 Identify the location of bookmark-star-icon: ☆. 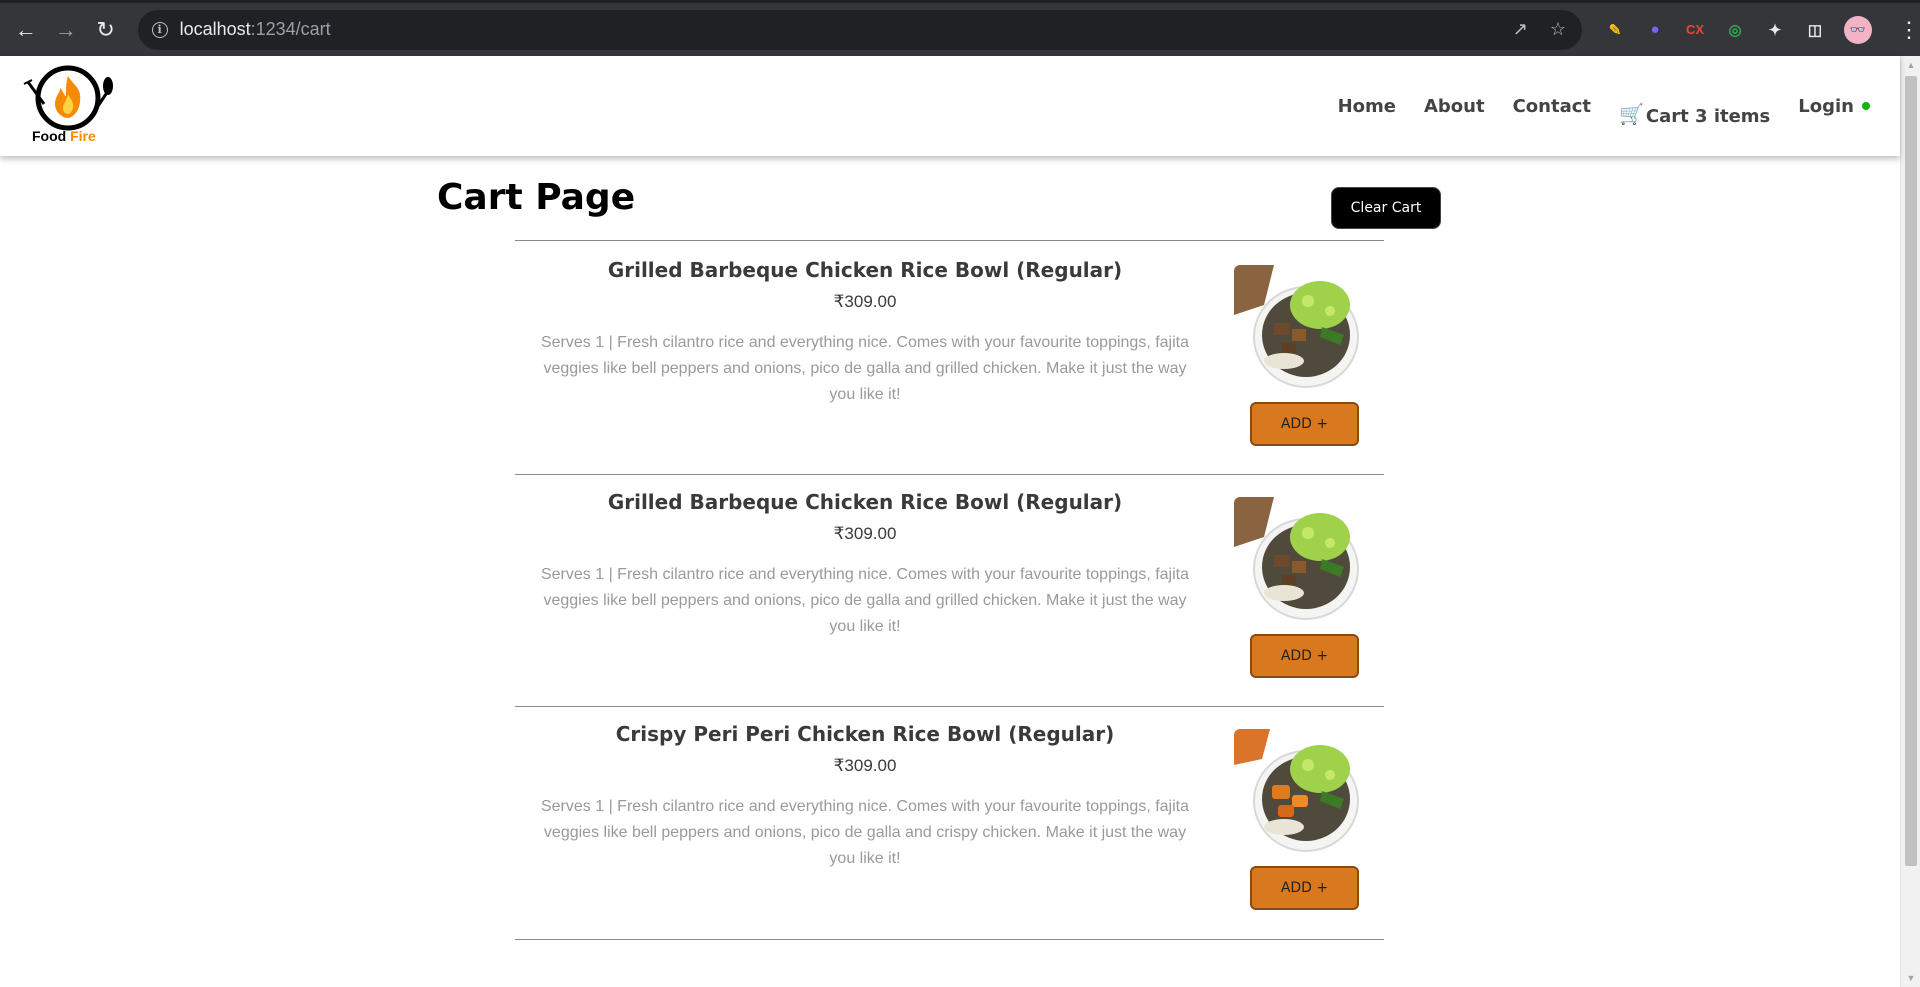
(1558, 29).